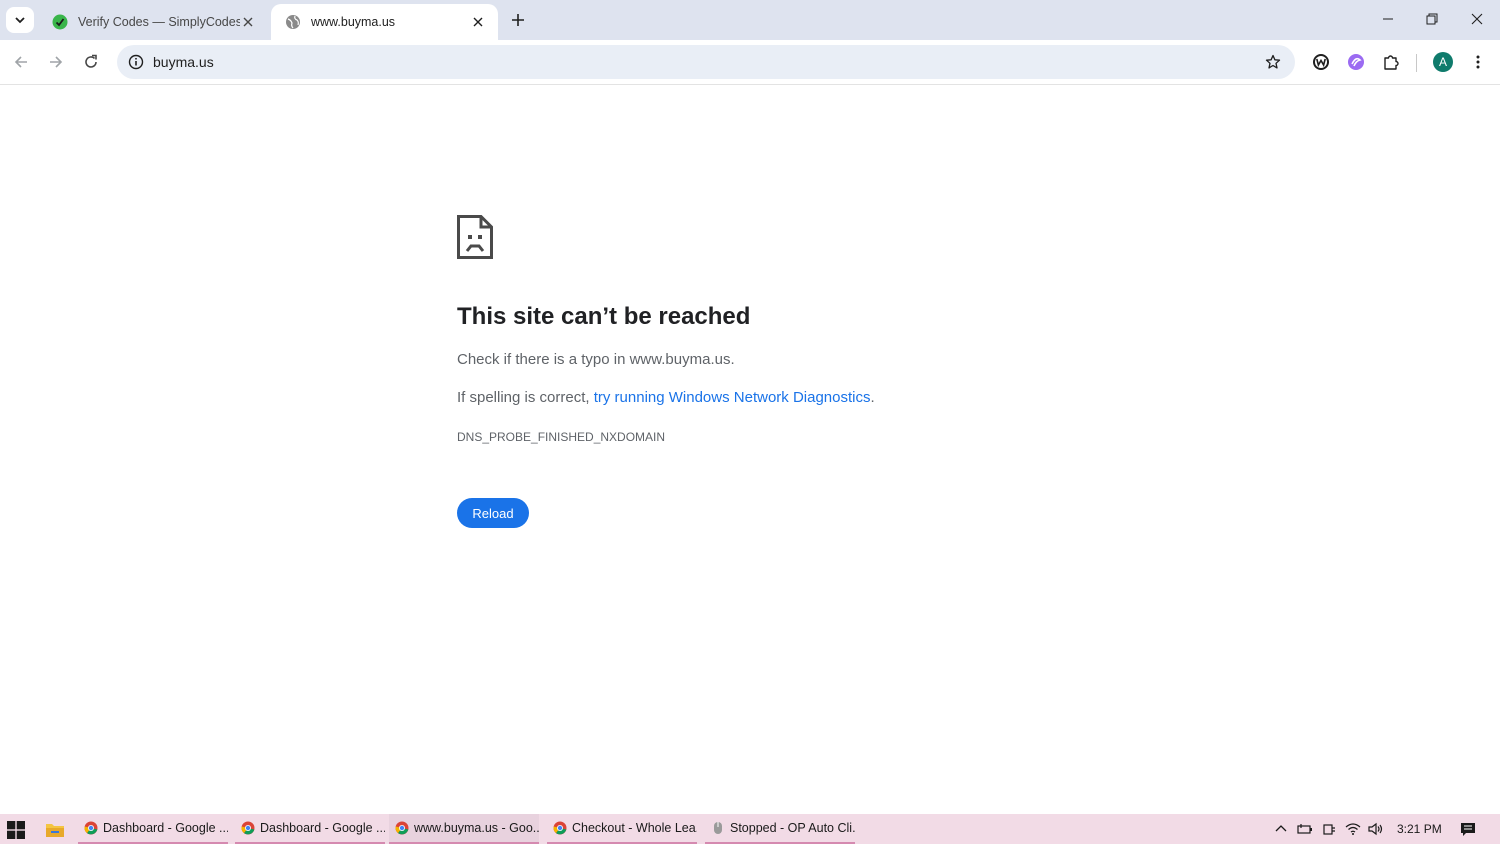 The height and width of the screenshot is (844, 1500). I want to click on chevron-up-icon, so click(1281, 828).